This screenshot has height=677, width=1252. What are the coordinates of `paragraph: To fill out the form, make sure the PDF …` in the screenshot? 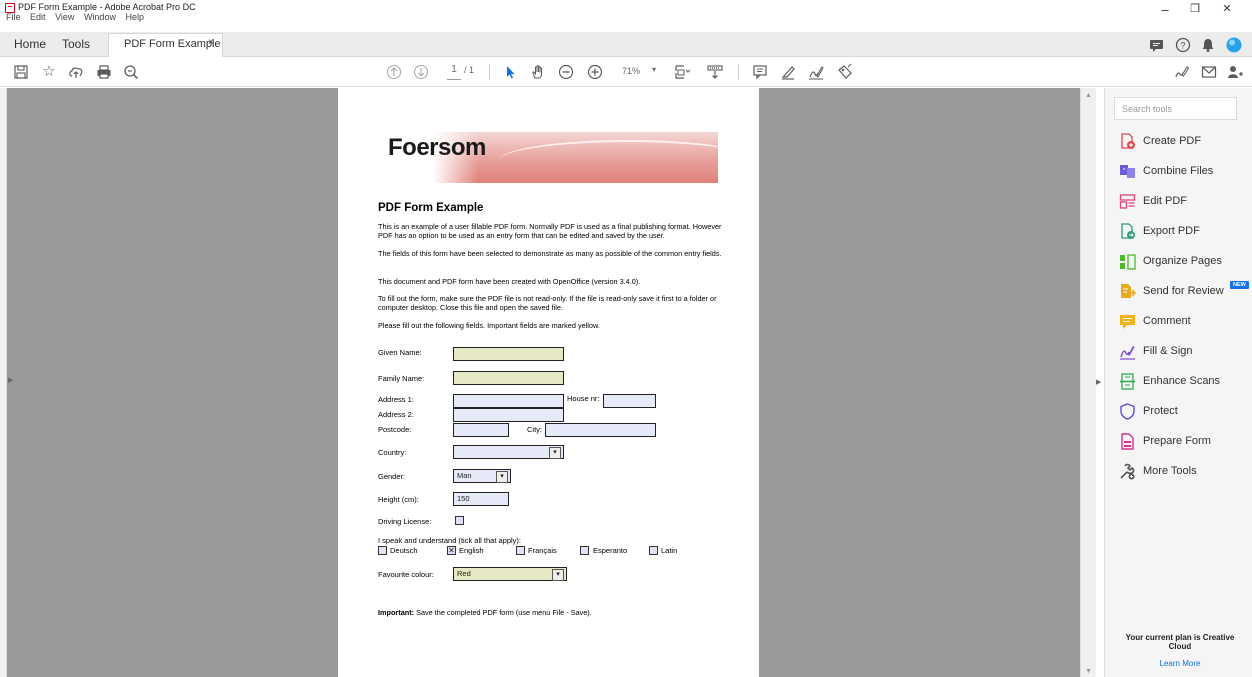 It's located at (547, 303).